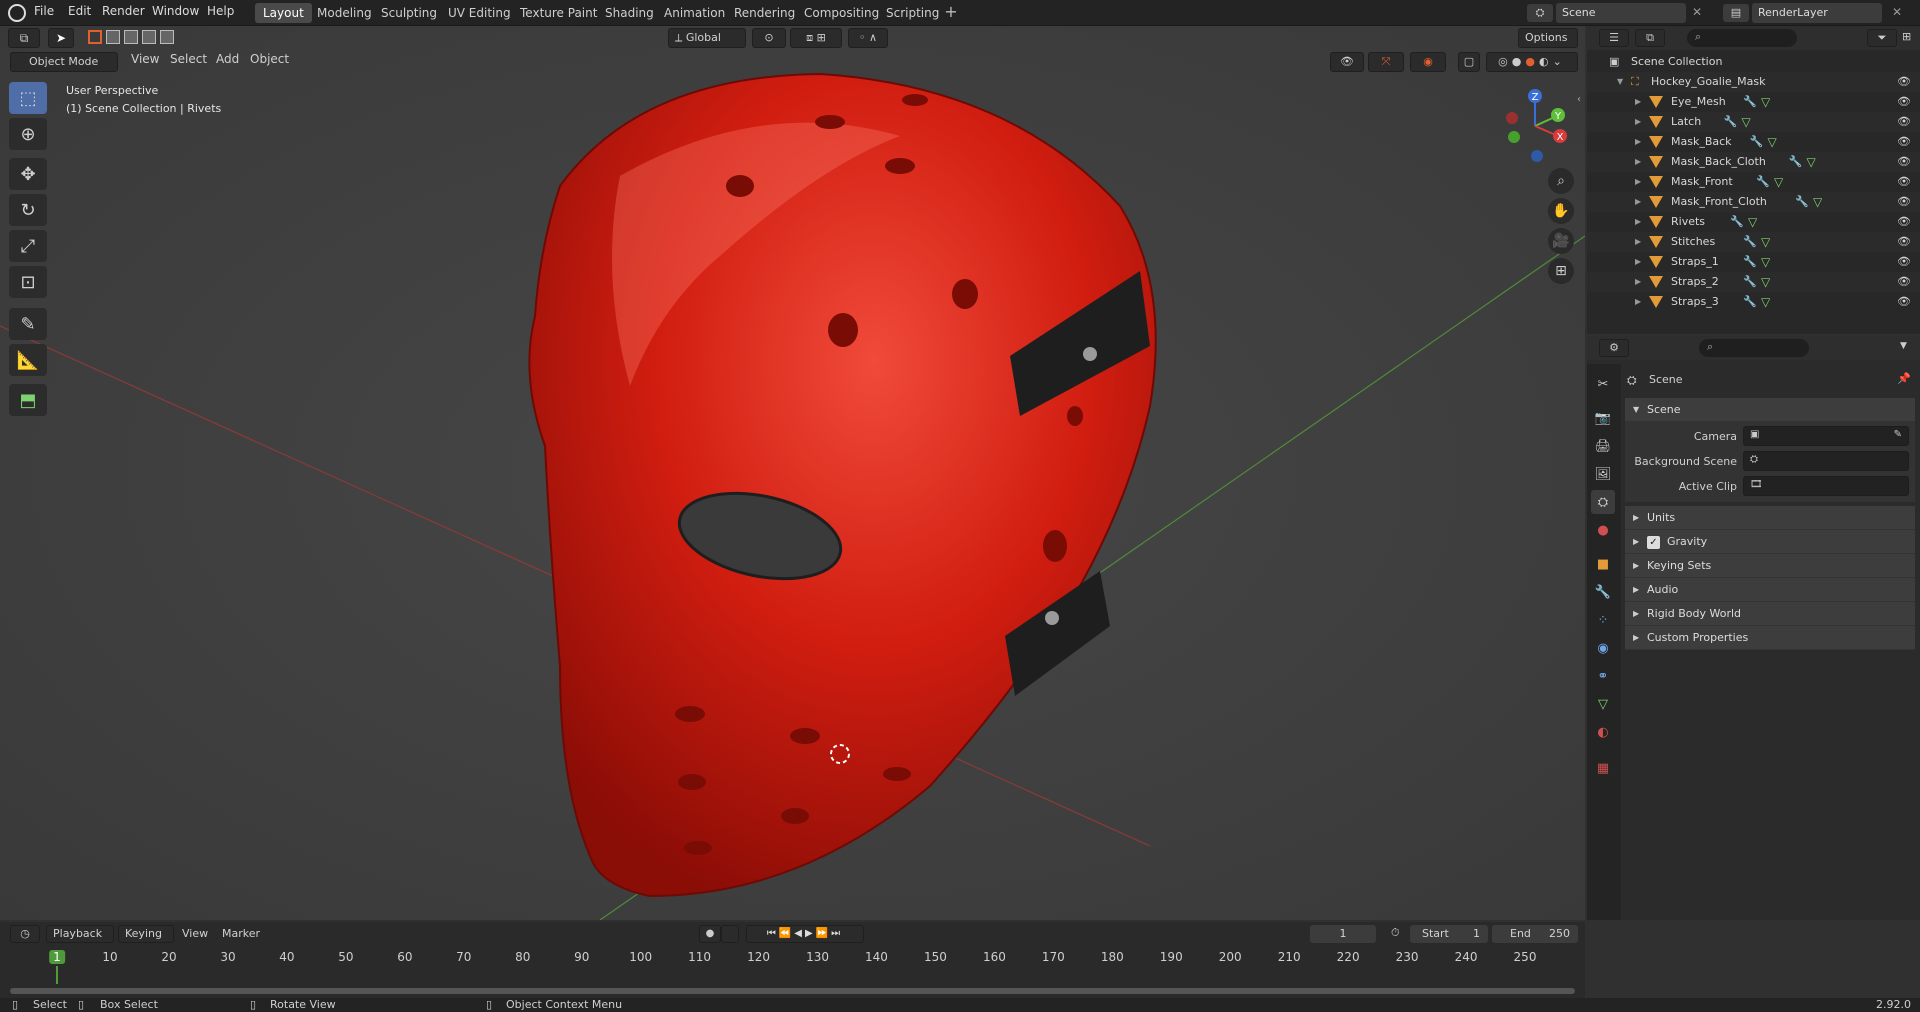  What do you see at coordinates (1535, 934) in the screenshot?
I see `end-frame-field: End 250` at bounding box center [1535, 934].